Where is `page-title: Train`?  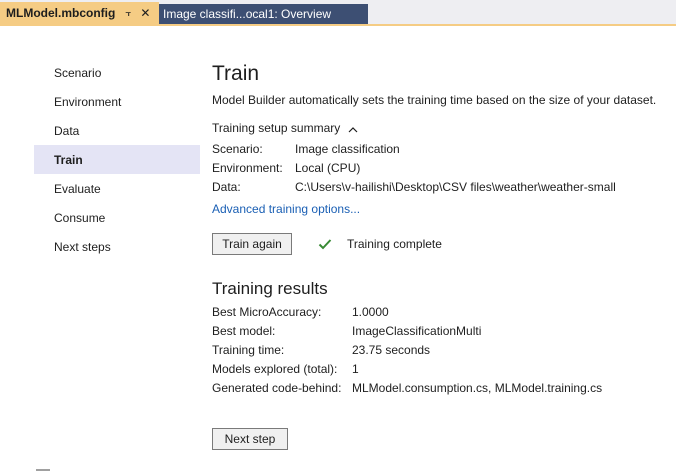 page-title: Train is located at coordinates (236, 73).